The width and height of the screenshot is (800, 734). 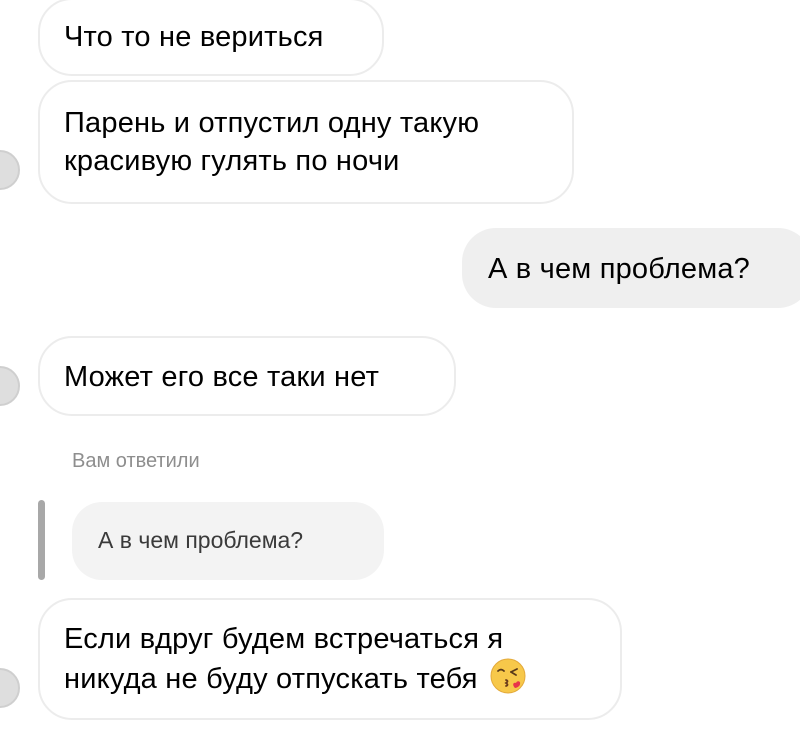 What do you see at coordinates (508, 676) in the screenshot?
I see `face-blowing-kiss-icon` at bounding box center [508, 676].